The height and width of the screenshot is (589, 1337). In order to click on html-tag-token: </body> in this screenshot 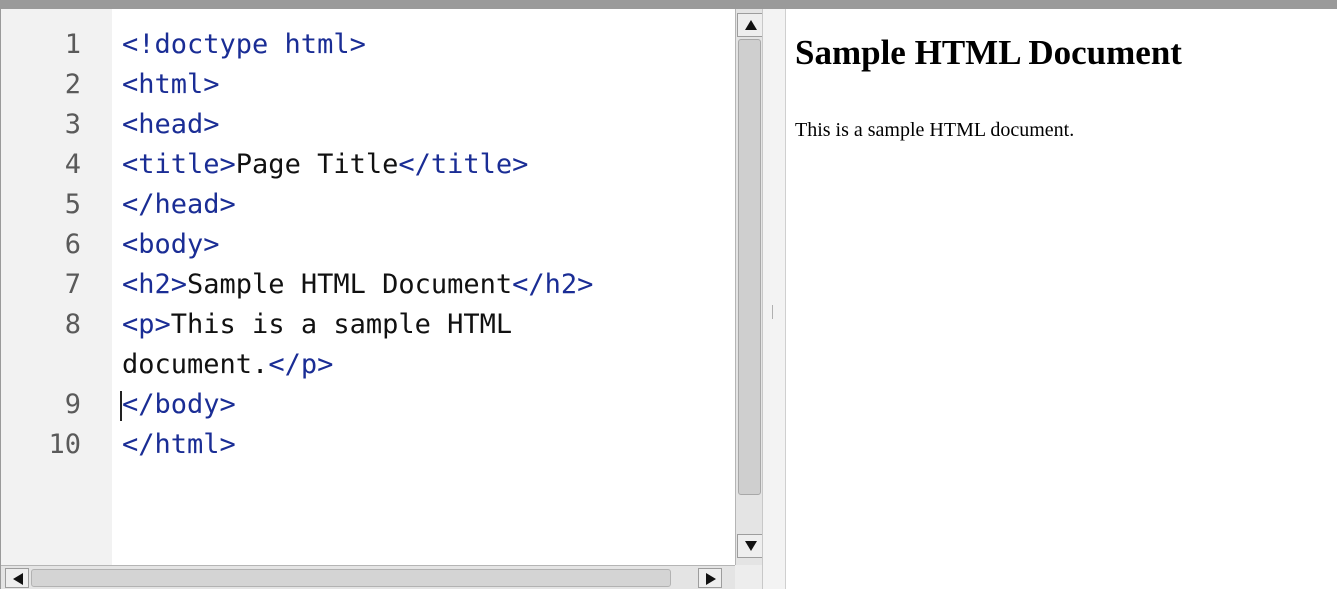, I will do `click(179, 404)`.